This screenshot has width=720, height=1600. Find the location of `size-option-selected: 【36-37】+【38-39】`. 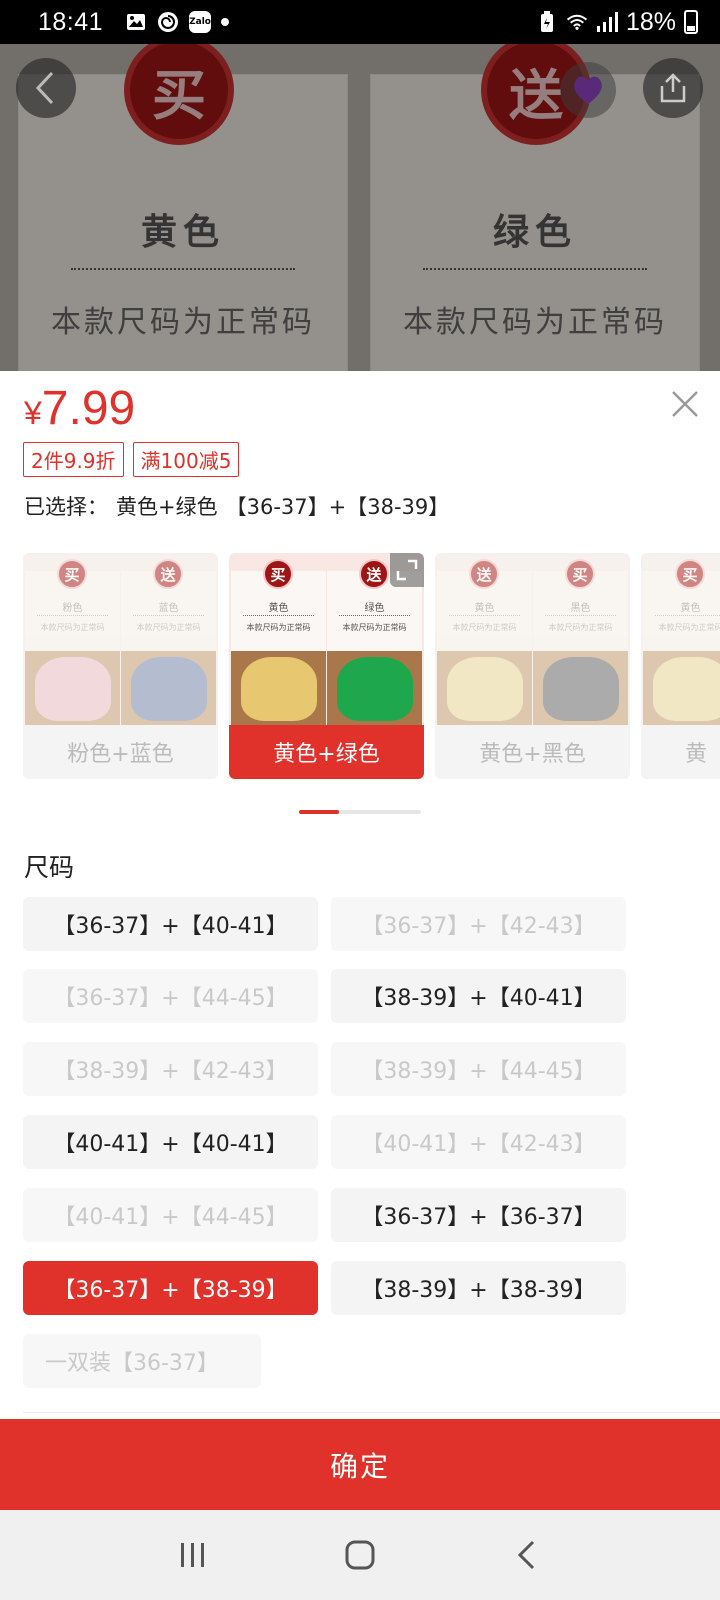

size-option-selected: 【36-37】+【38-39】 is located at coordinates (170, 1288).